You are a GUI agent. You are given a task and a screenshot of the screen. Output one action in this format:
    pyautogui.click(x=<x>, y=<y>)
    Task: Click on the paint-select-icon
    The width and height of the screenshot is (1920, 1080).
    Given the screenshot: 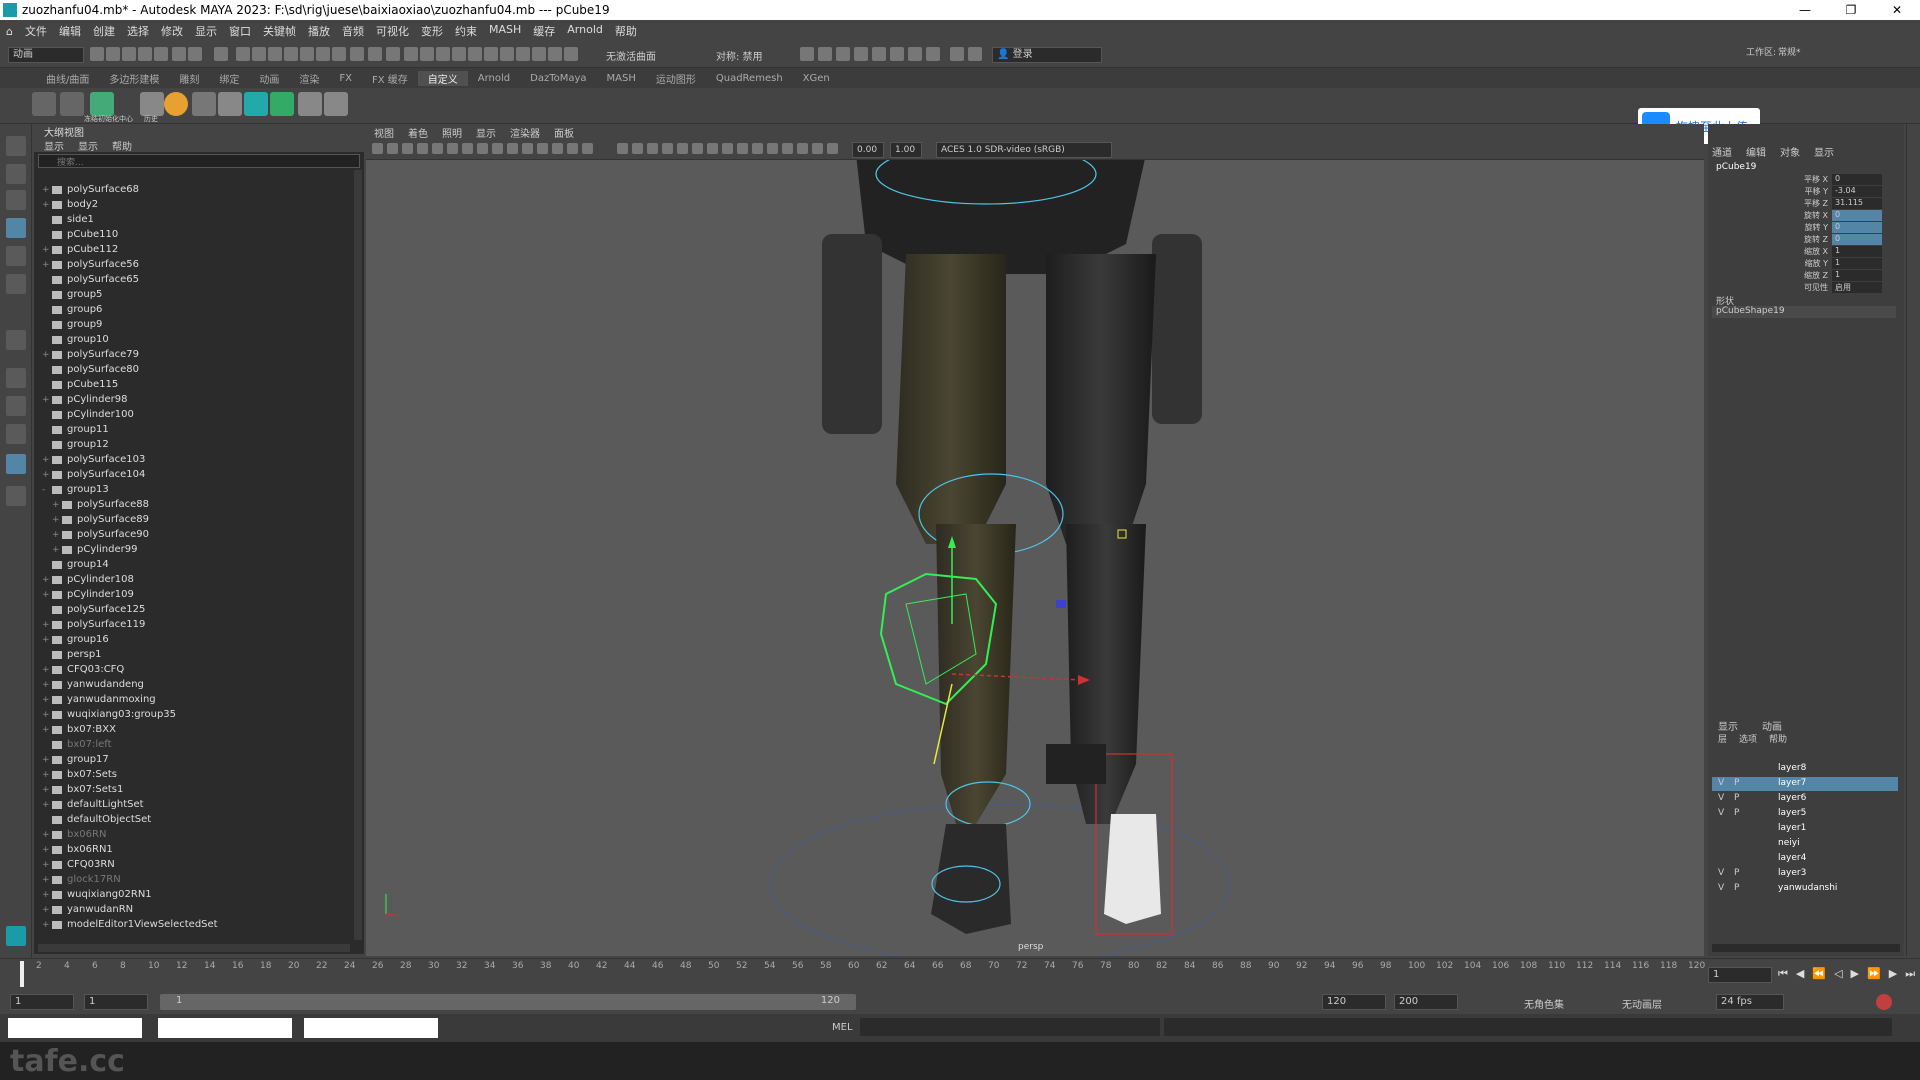 What is the action you would take?
    pyautogui.click(x=16, y=200)
    